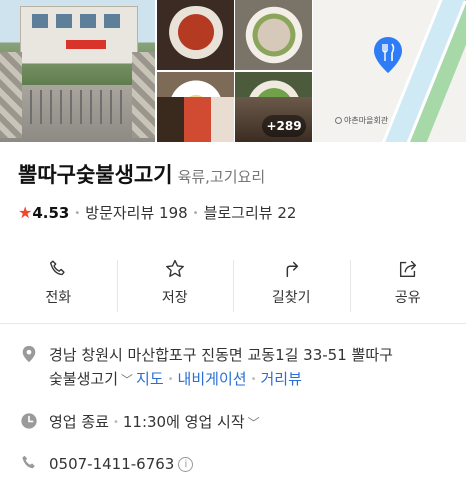 The width and height of the screenshot is (466, 484). I want to click on place-category: 육류,고기요리, so click(221, 177).